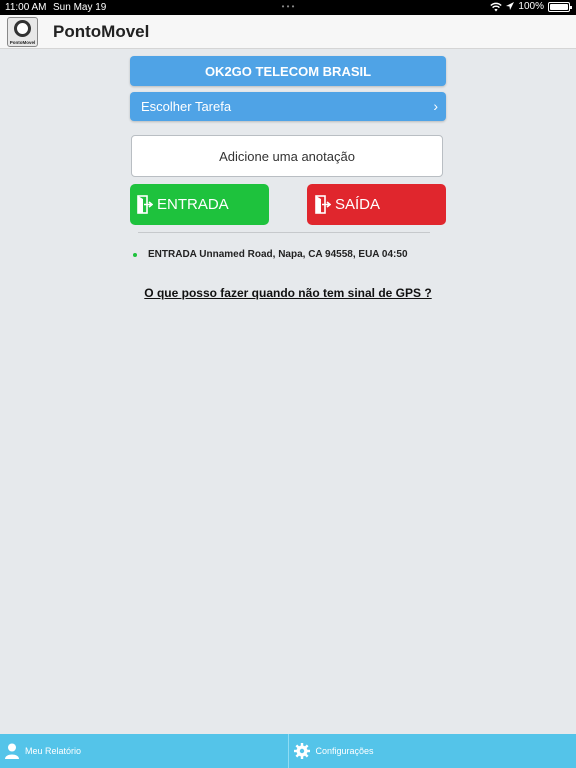  I want to click on battery-icon, so click(560, 6).